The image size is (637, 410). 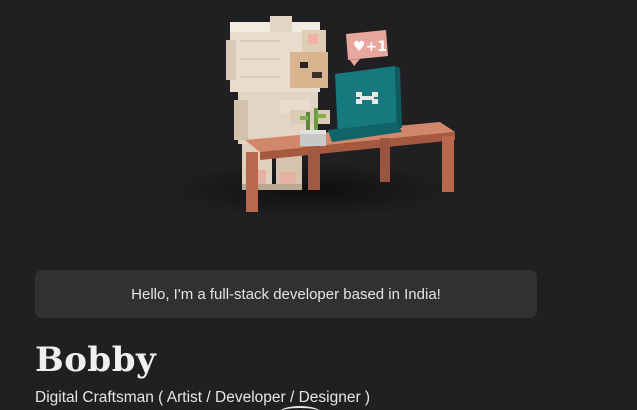 What do you see at coordinates (96, 360) in the screenshot?
I see `profile-name: Bobby` at bounding box center [96, 360].